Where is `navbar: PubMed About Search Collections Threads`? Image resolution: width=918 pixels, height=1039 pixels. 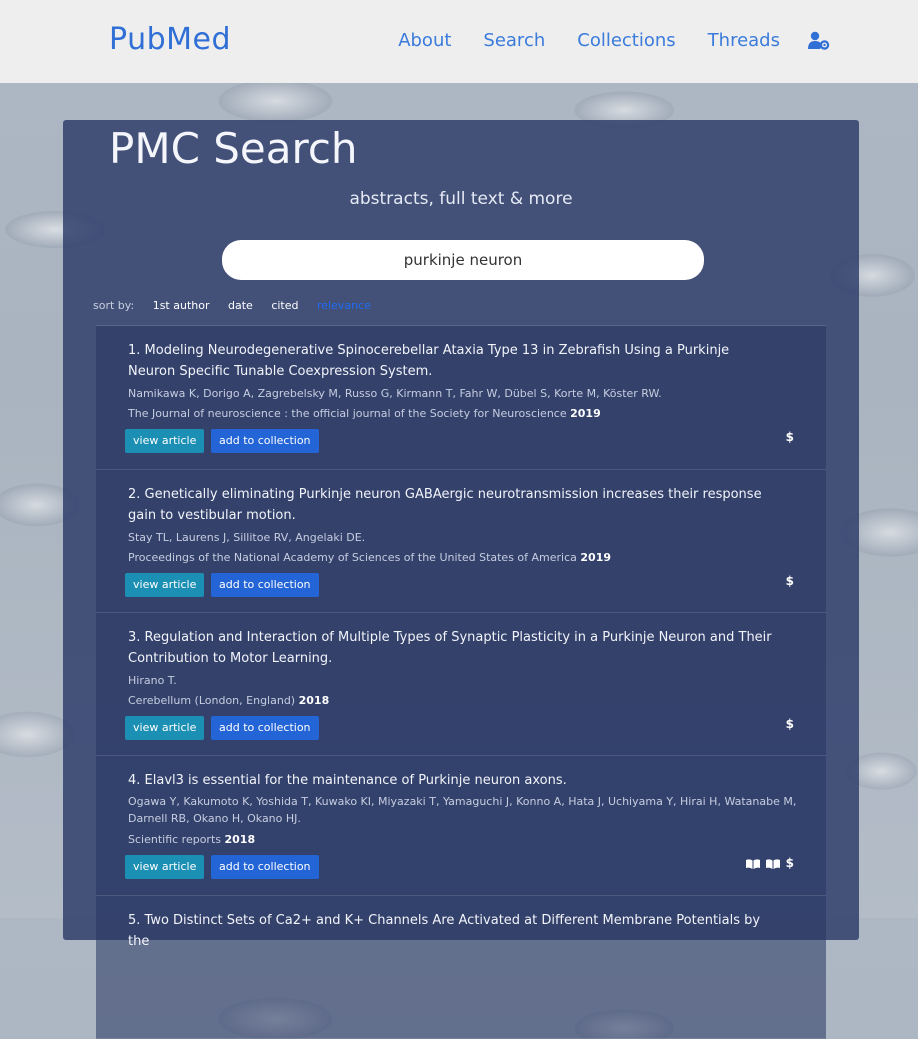 navbar: PubMed About Search Collections Threads is located at coordinates (459, 41).